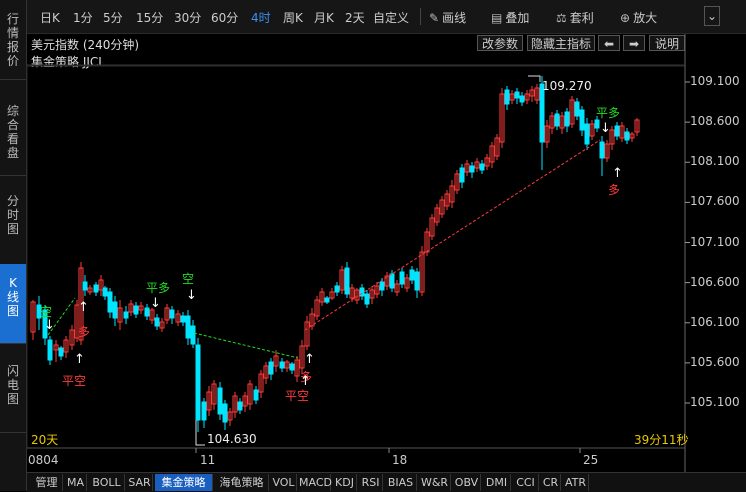 The height and width of the screenshot is (492, 746). What do you see at coordinates (715, 321) in the screenshot?
I see `y-tick-label: 106.100` at bounding box center [715, 321].